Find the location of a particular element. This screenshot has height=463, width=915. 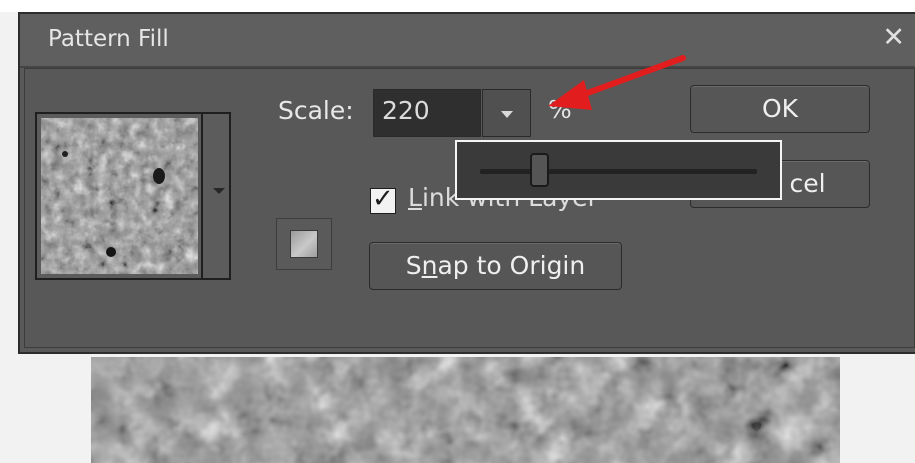

scale-input: 220 is located at coordinates (427, 113).